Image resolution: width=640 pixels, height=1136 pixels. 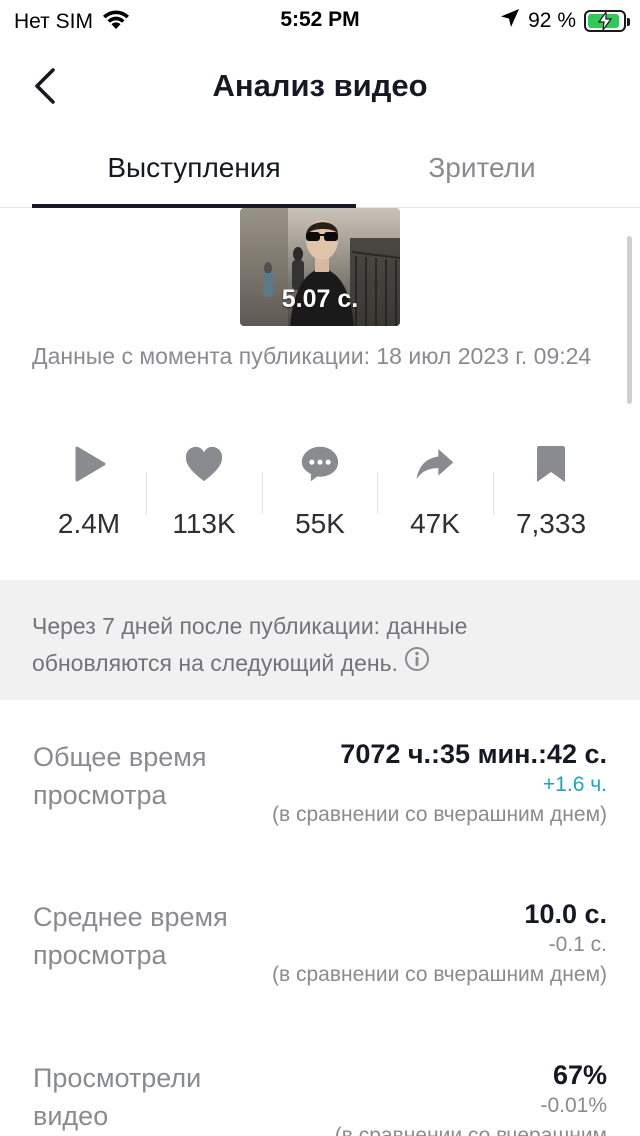 What do you see at coordinates (320, 299) in the screenshot?
I see `video-duration: 5.07 с.` at bounding box center [320, 299].